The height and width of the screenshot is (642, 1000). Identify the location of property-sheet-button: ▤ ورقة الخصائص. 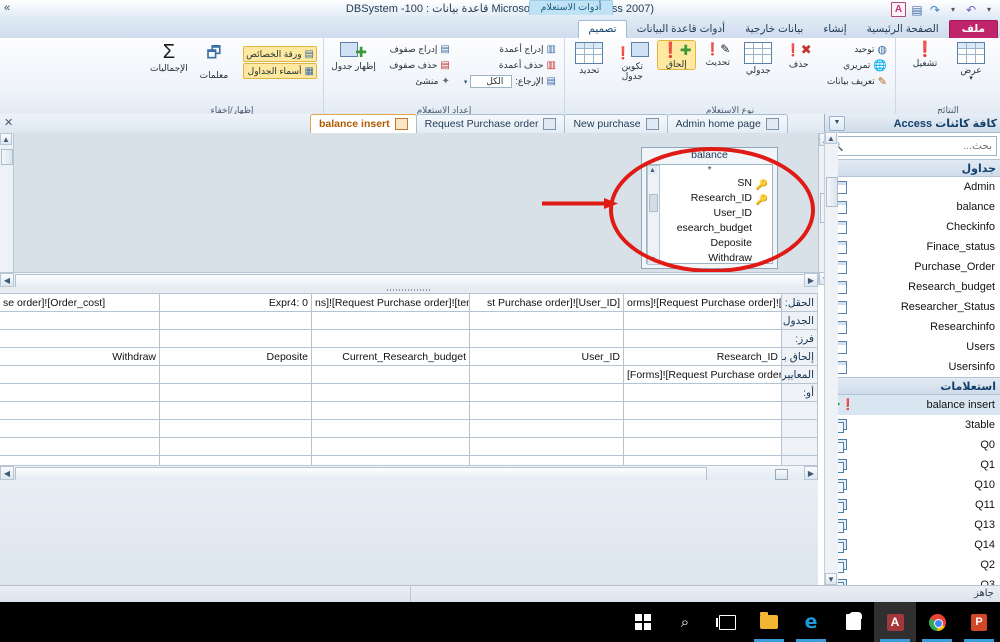
(280, 54).